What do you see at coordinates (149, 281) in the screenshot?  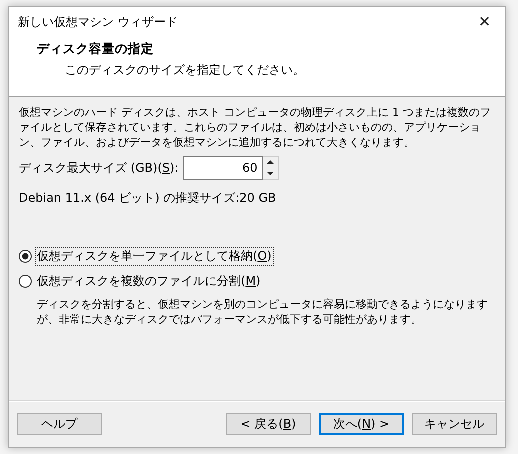 I see `radio-label: 仮想ディスクを複数のファイルに分割(M)` at bounding box center [149, 281].